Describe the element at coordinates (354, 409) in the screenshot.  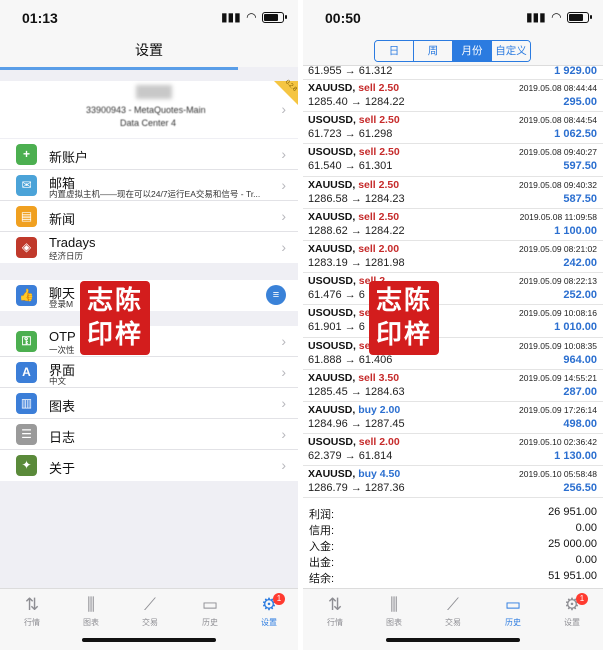
I see `deal-symbol: XAUUSD, buy 2.00` at that location.